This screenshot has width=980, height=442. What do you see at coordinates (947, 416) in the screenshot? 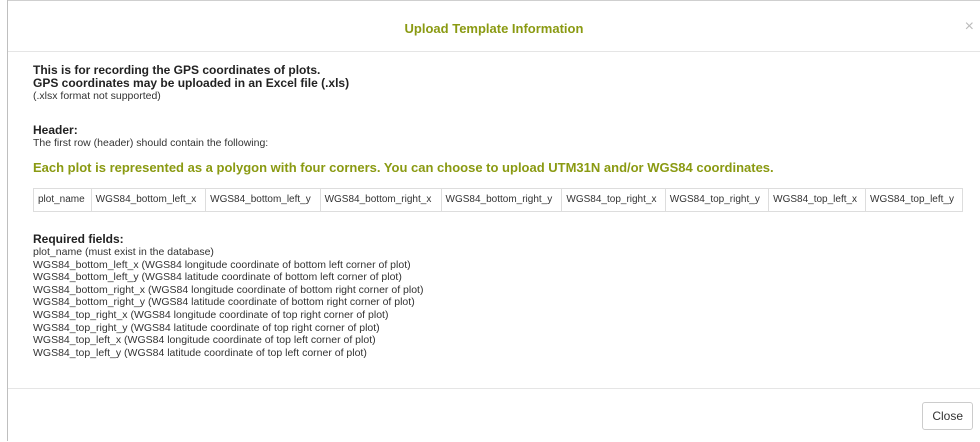
I see `close-button: Close` at bounding box center [947, 416].